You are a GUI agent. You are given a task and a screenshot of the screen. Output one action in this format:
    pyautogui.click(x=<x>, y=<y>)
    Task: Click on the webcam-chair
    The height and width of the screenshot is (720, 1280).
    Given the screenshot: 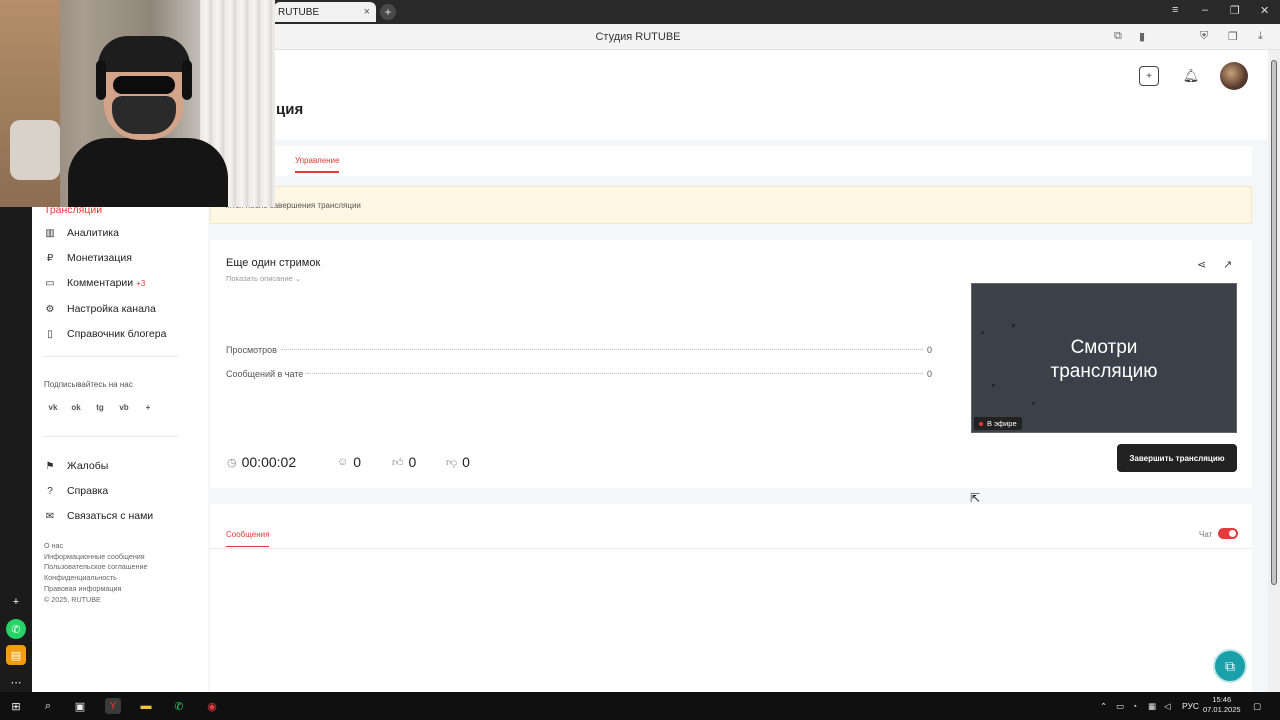 What is the action you would take?
    pyautogui.click(x=35, y=150)
    